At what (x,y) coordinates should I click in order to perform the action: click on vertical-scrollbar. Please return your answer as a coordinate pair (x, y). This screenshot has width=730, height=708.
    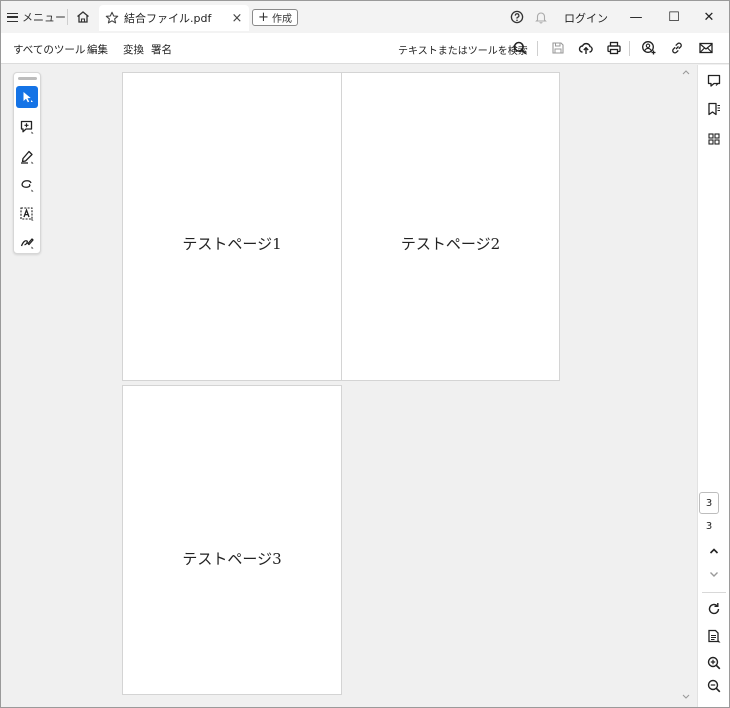
    Looking at the image, I should click on (686, 386).